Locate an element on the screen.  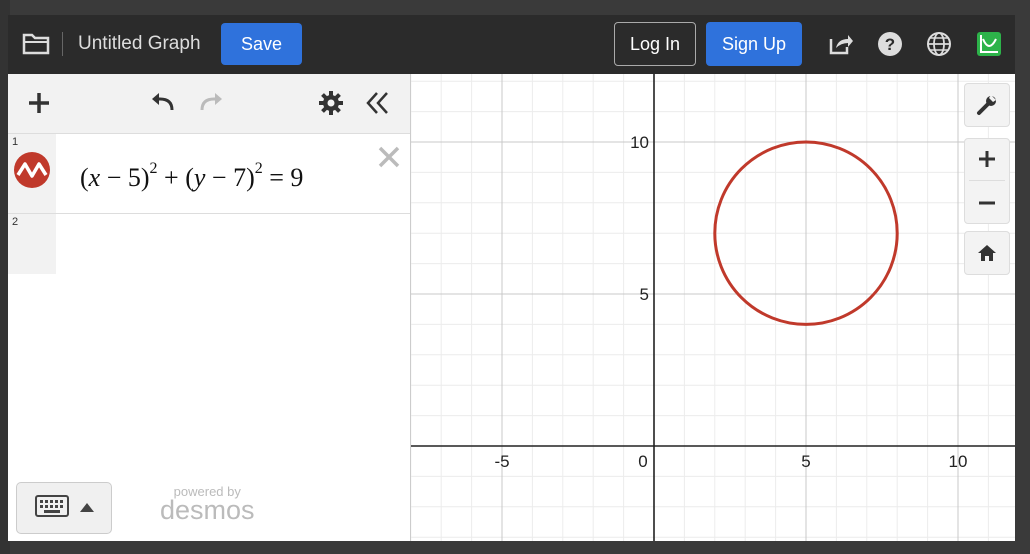
y-tick-label: 5 is located at coordinates (644, 294).